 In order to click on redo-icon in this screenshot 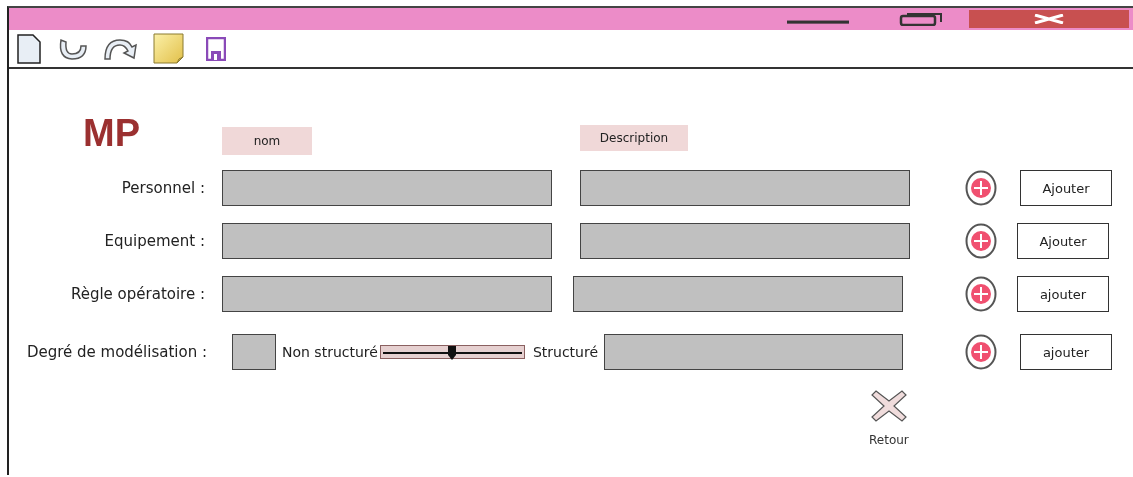, I will do `click(121, 48)`.